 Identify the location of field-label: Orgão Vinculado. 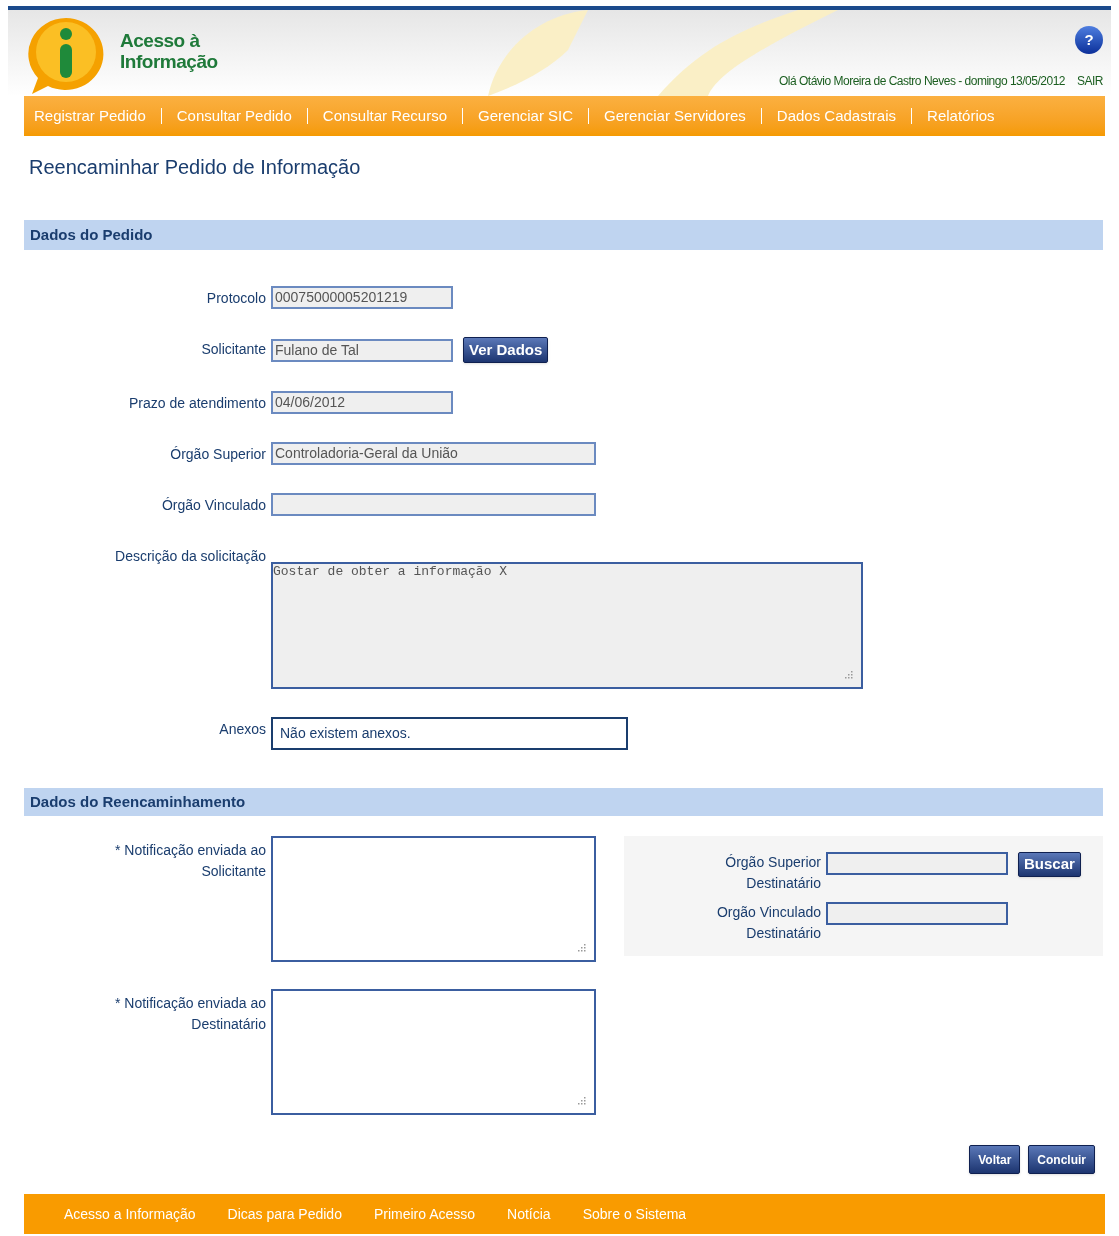
(768, 912).